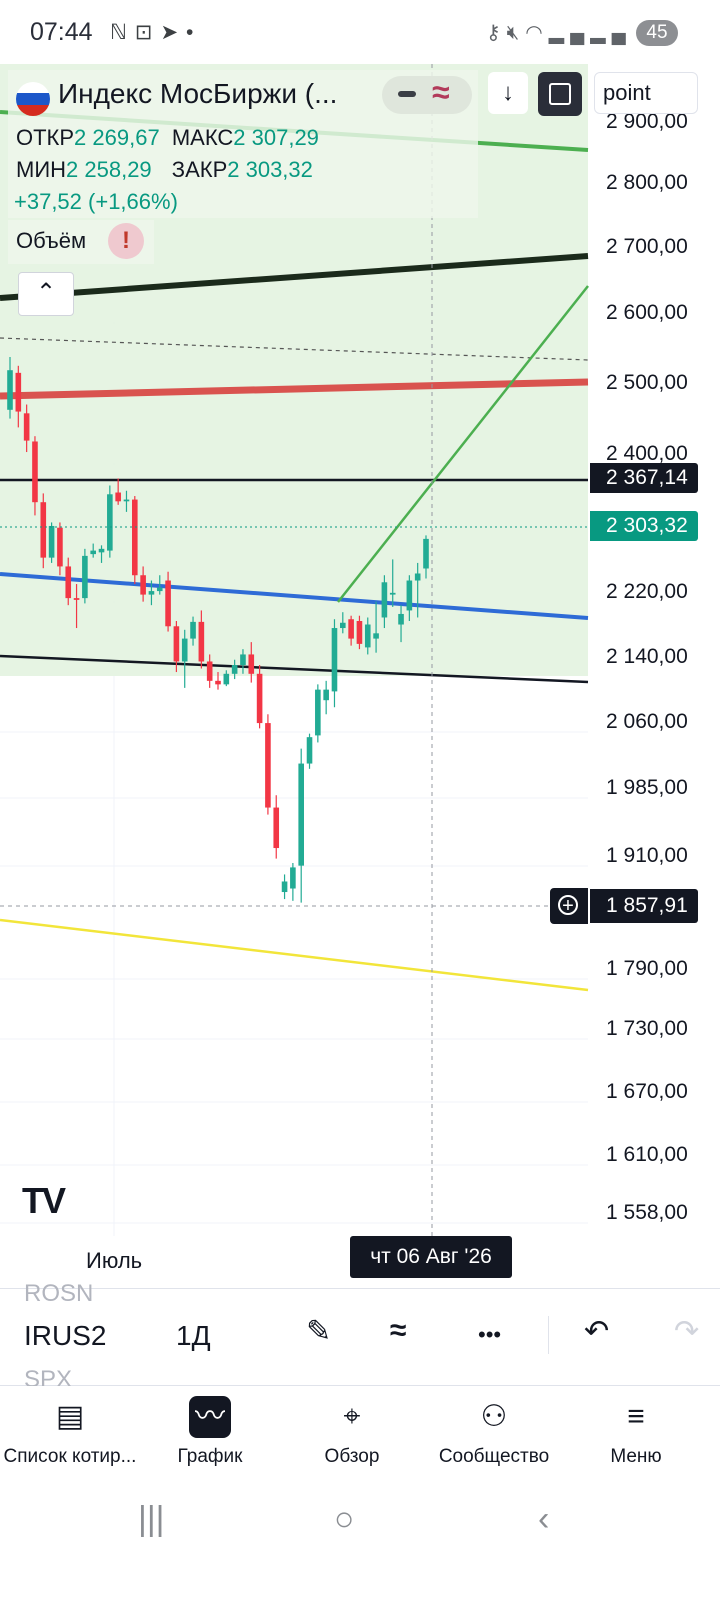 The image size is (720, 1600). What do you see at coordinates (407, 94) in the screenshot?
I see `minus-icon` at bounding box center [407, 94].